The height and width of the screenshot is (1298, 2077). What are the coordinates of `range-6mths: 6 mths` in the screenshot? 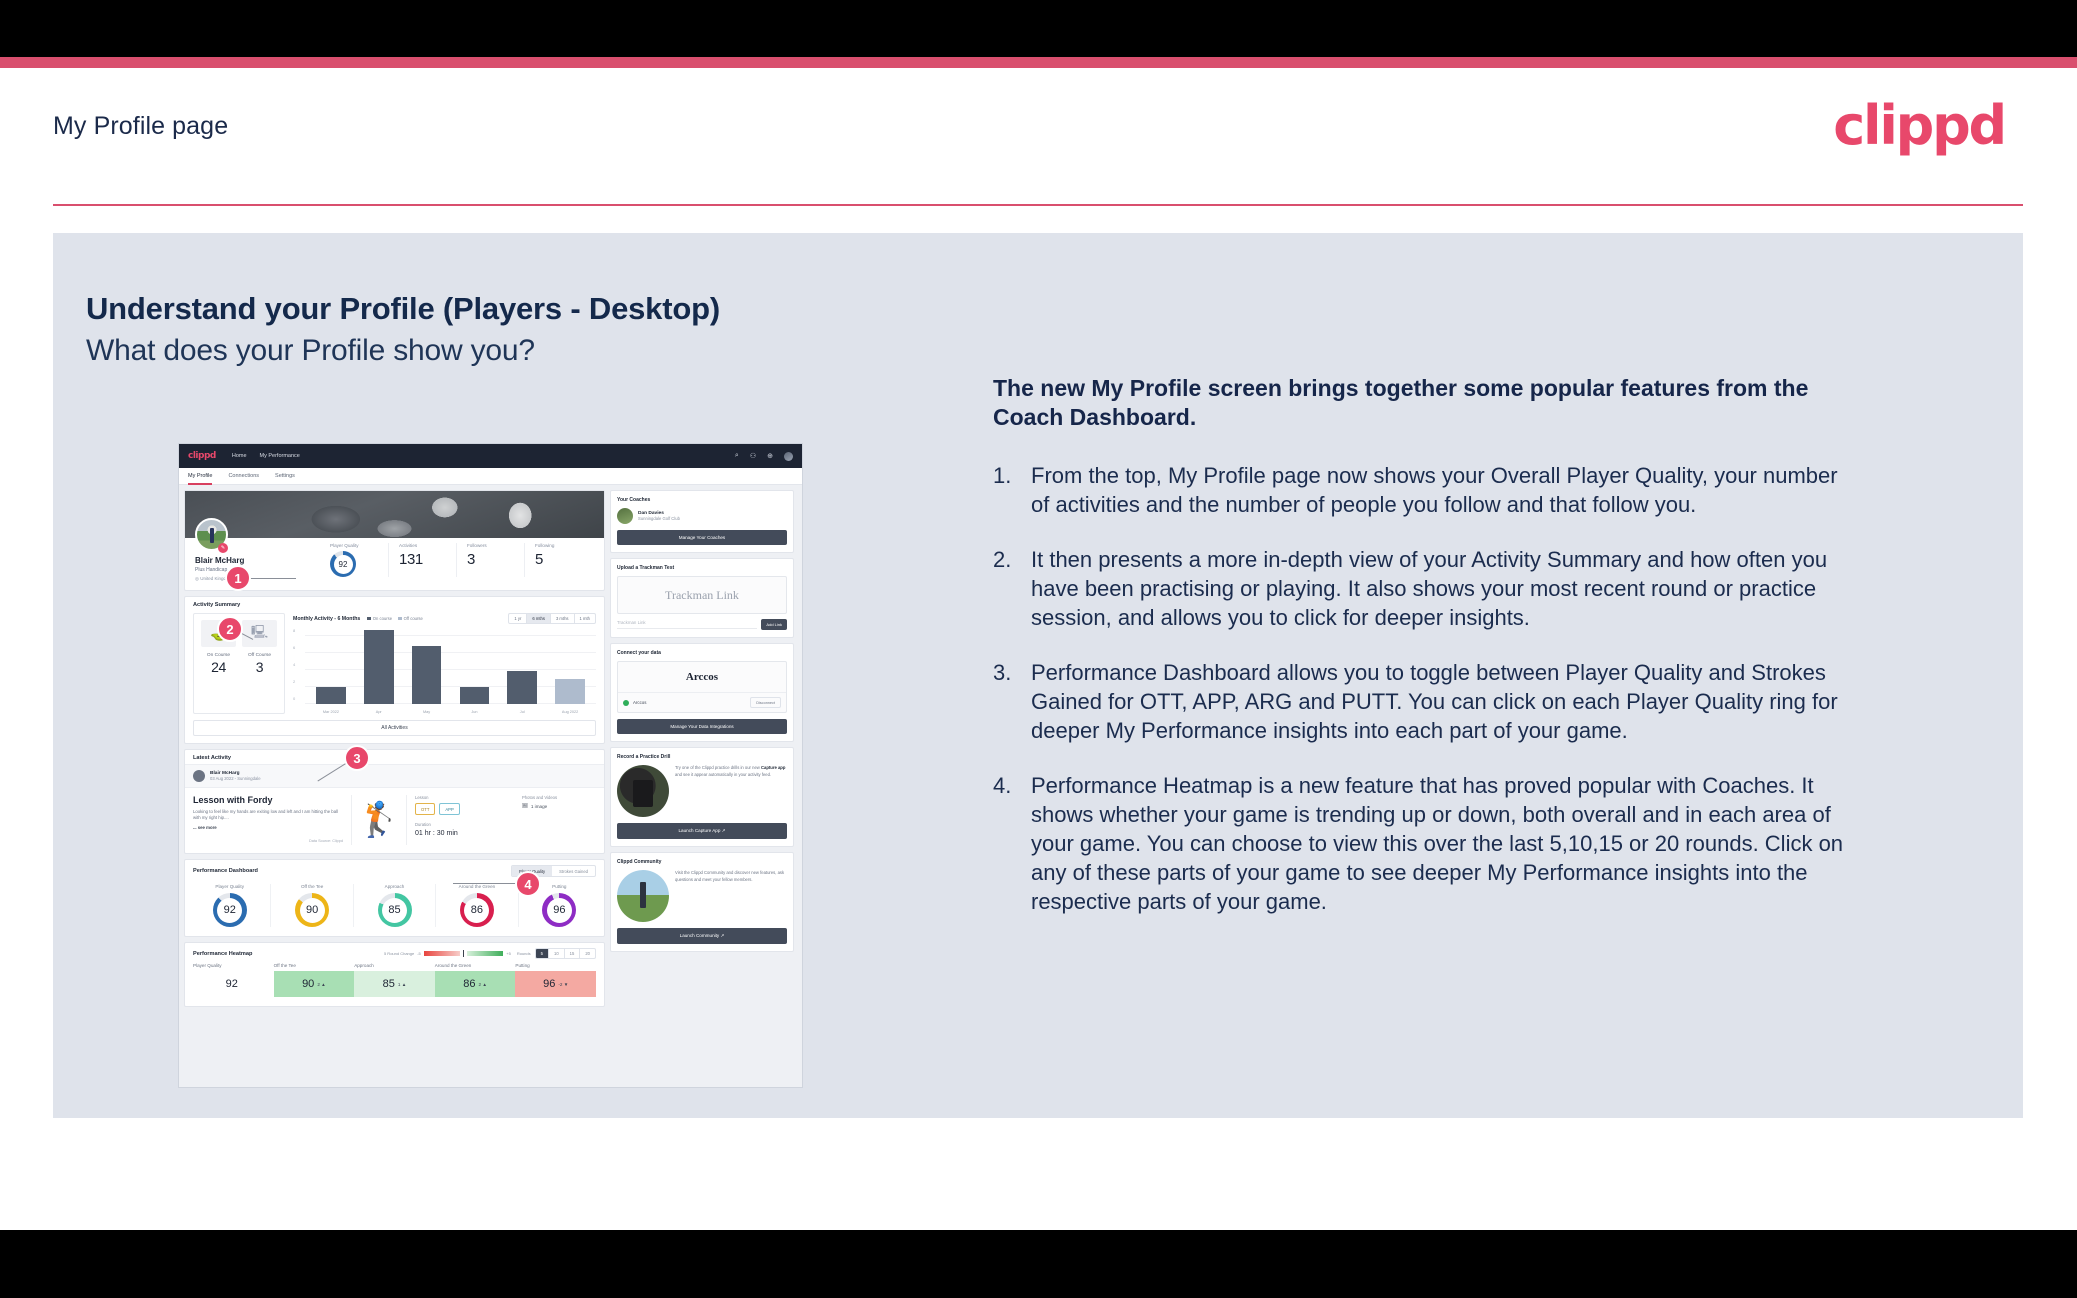 It's located at (538, 618).